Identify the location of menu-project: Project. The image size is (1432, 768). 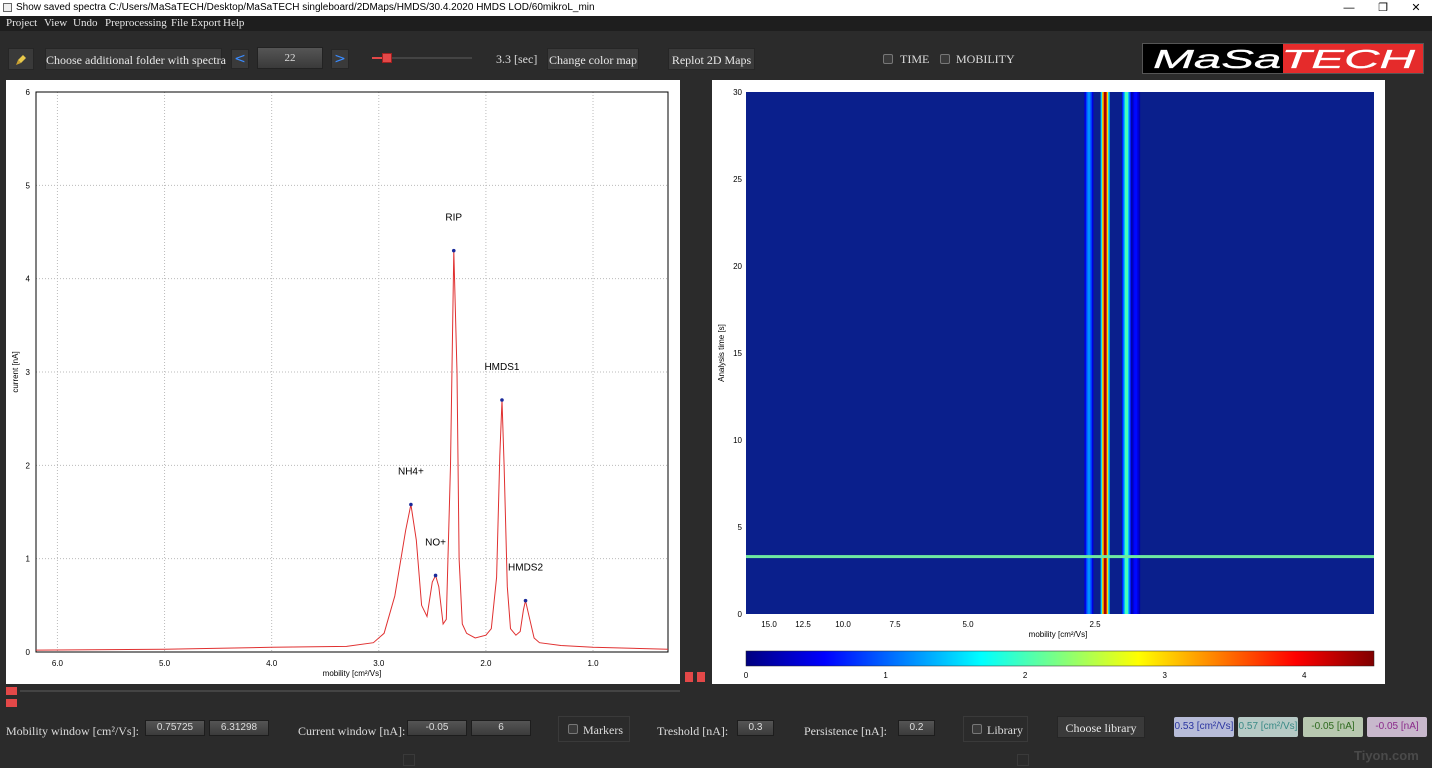
(21, 23).